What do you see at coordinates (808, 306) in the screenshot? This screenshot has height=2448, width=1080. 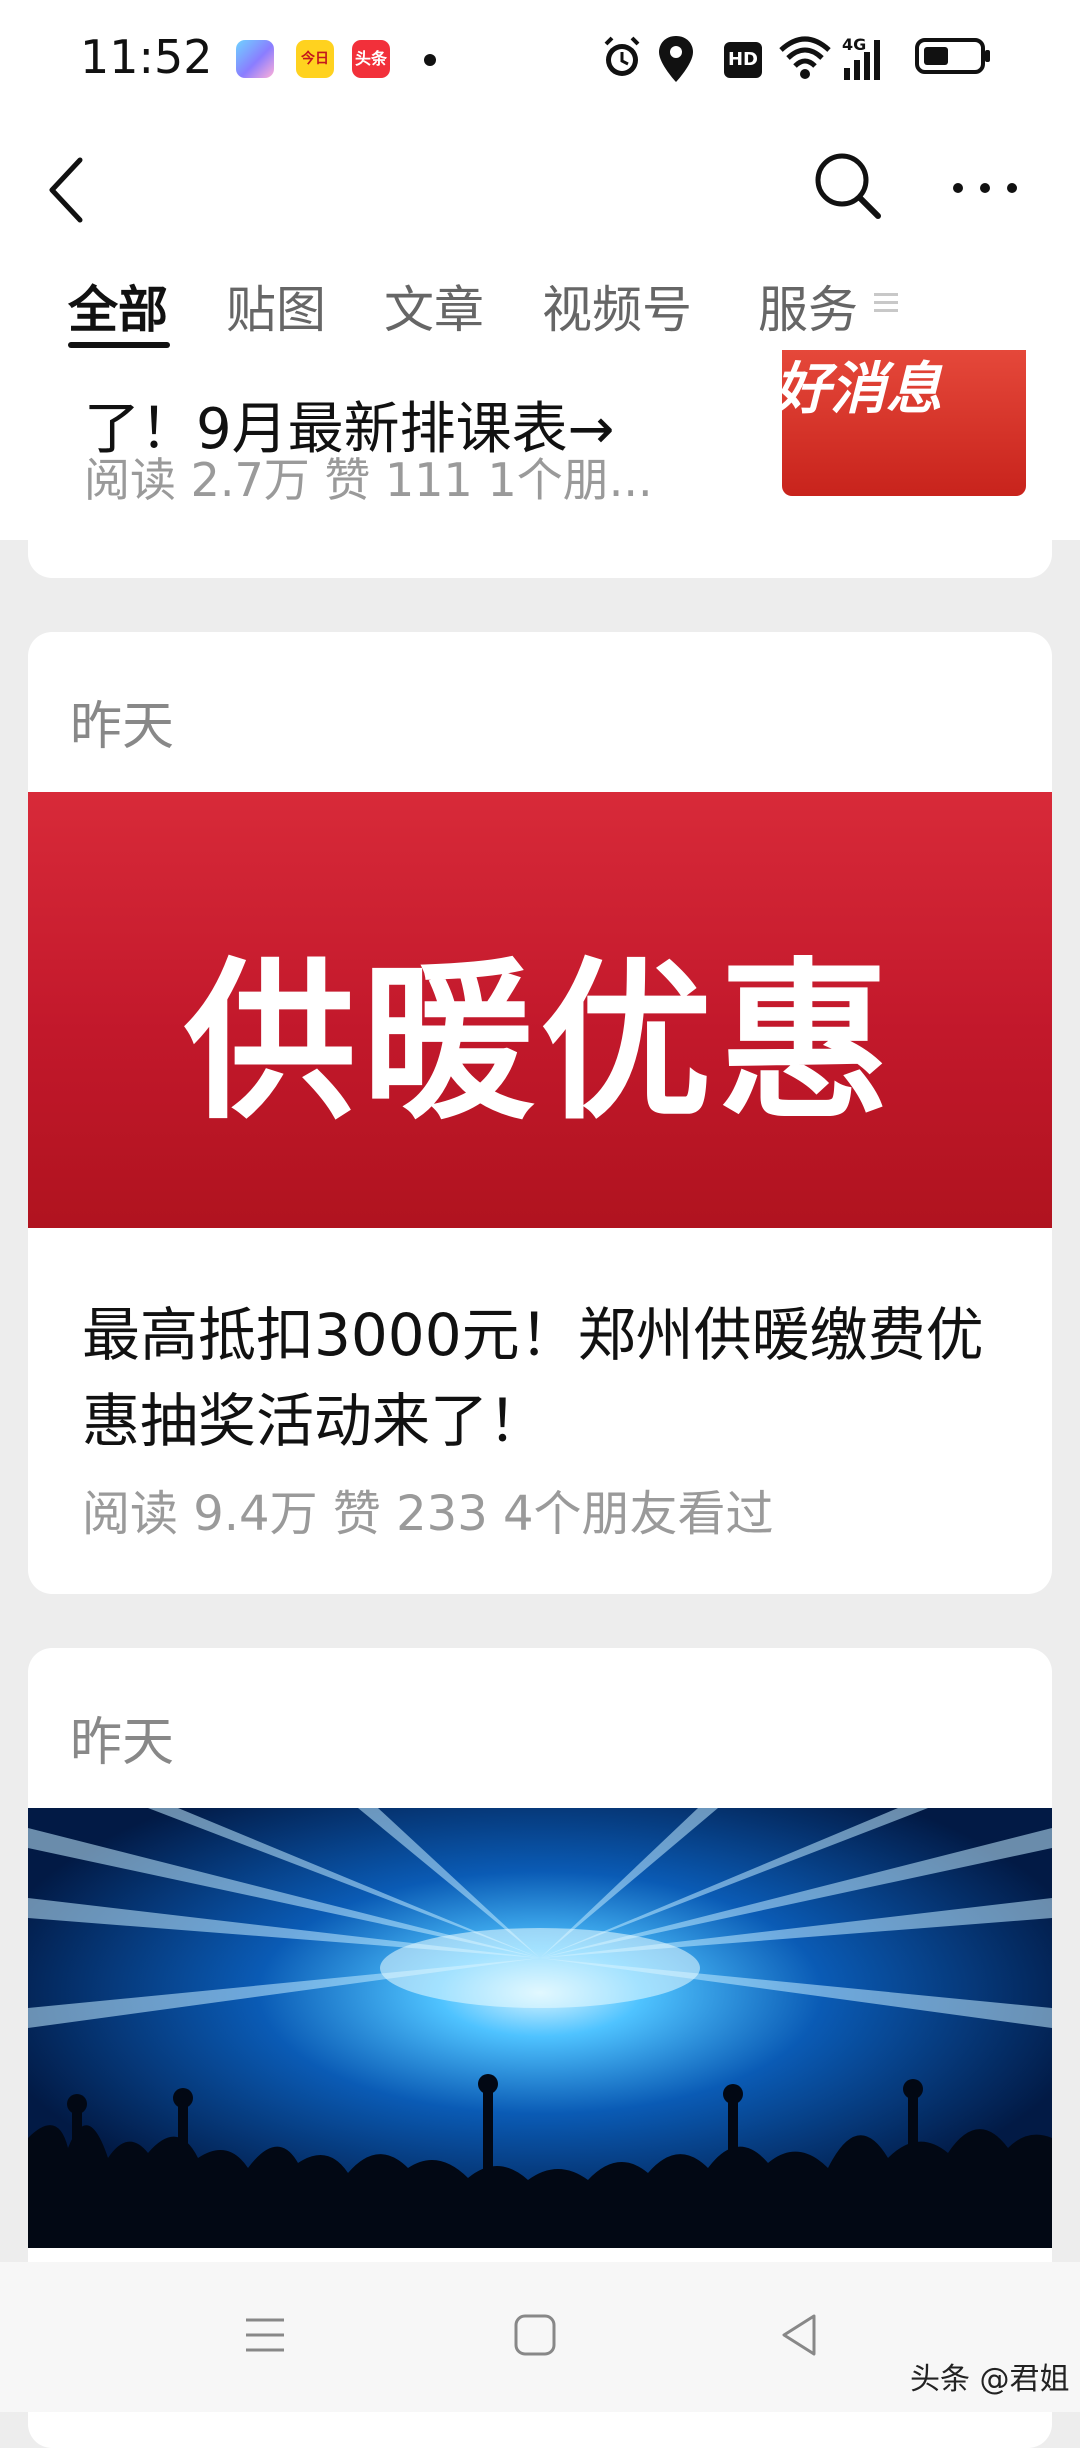 I see `tab-services: 服务` at bounding box center [808, 306].